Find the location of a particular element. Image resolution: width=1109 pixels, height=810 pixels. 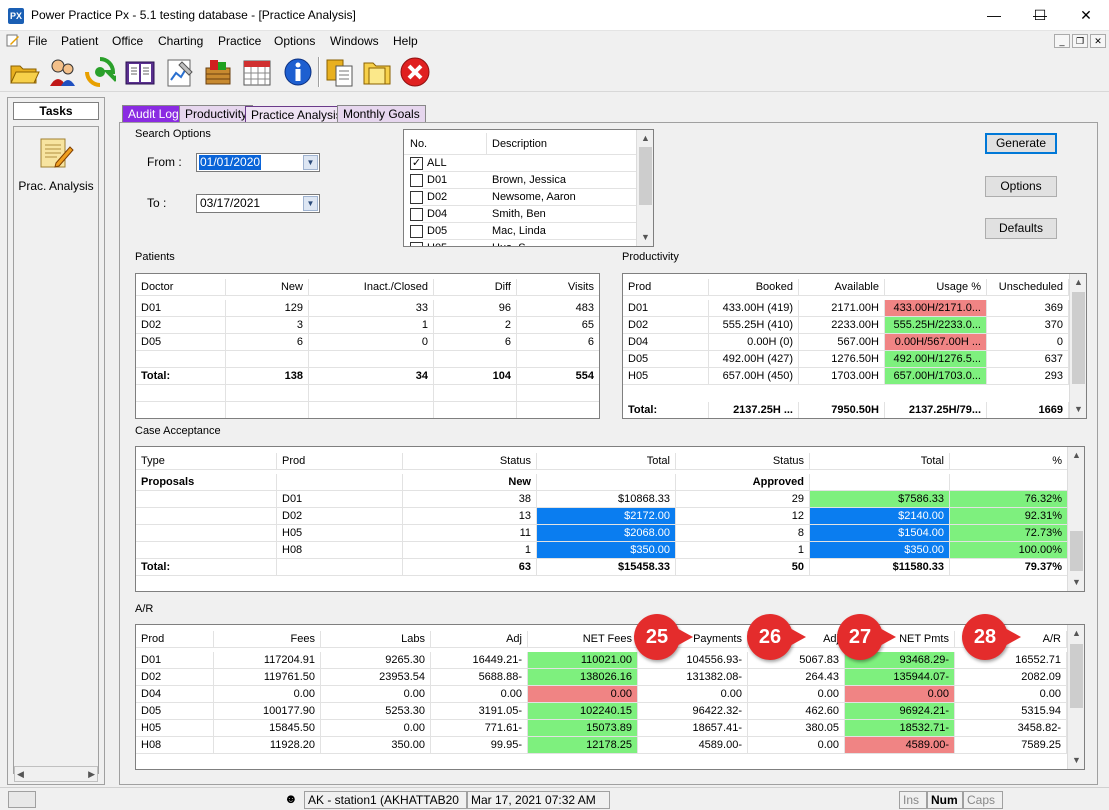

doctor-list-item: D05 Mac, Linda is located at coordinates (528, 231).